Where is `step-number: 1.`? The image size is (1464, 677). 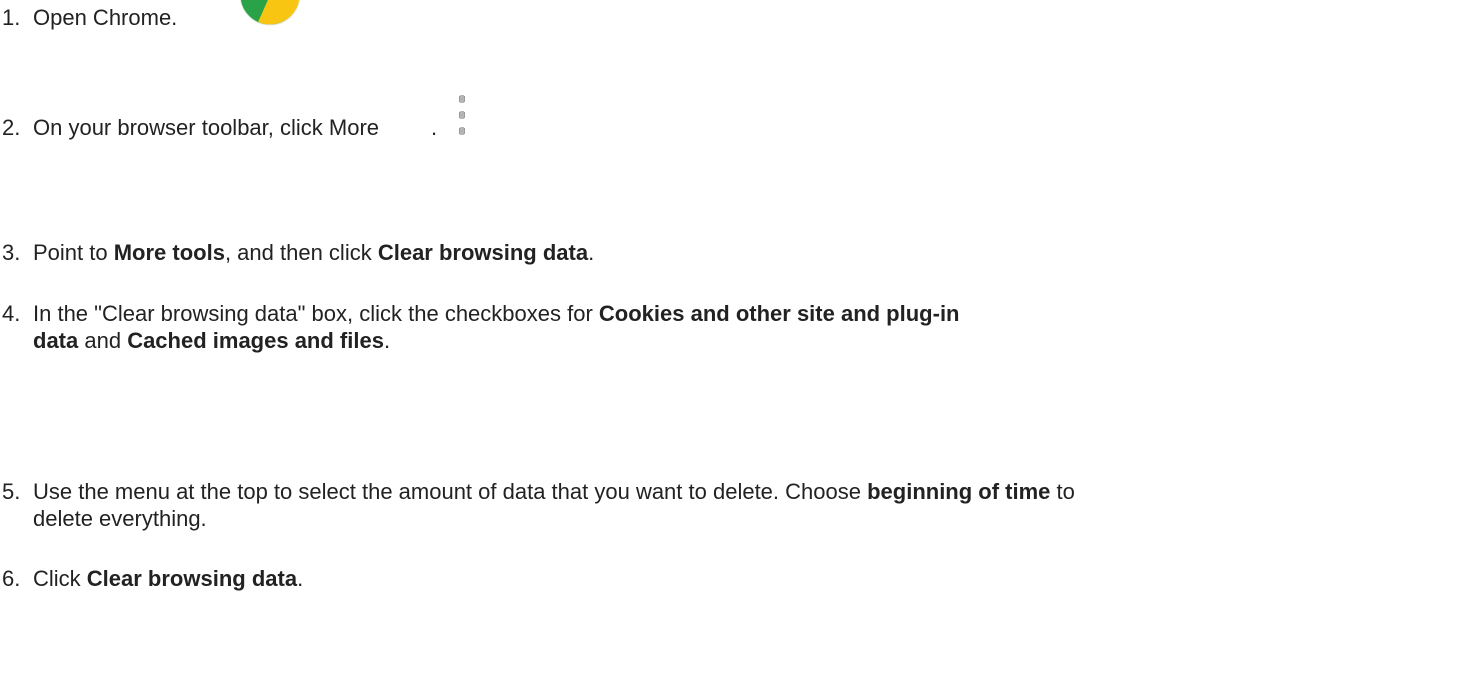
step-number: 1. is located at coordinates (11, 17).